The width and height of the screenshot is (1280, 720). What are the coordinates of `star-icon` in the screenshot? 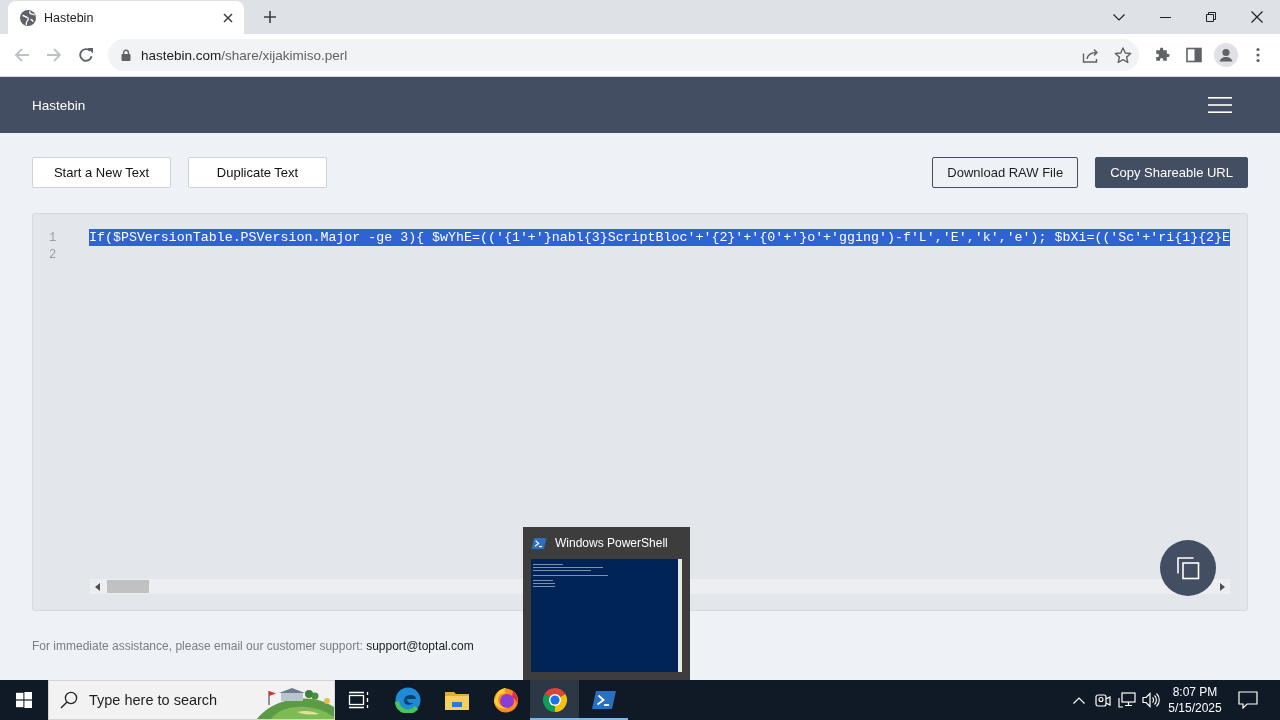 It's located at (1123, 55).